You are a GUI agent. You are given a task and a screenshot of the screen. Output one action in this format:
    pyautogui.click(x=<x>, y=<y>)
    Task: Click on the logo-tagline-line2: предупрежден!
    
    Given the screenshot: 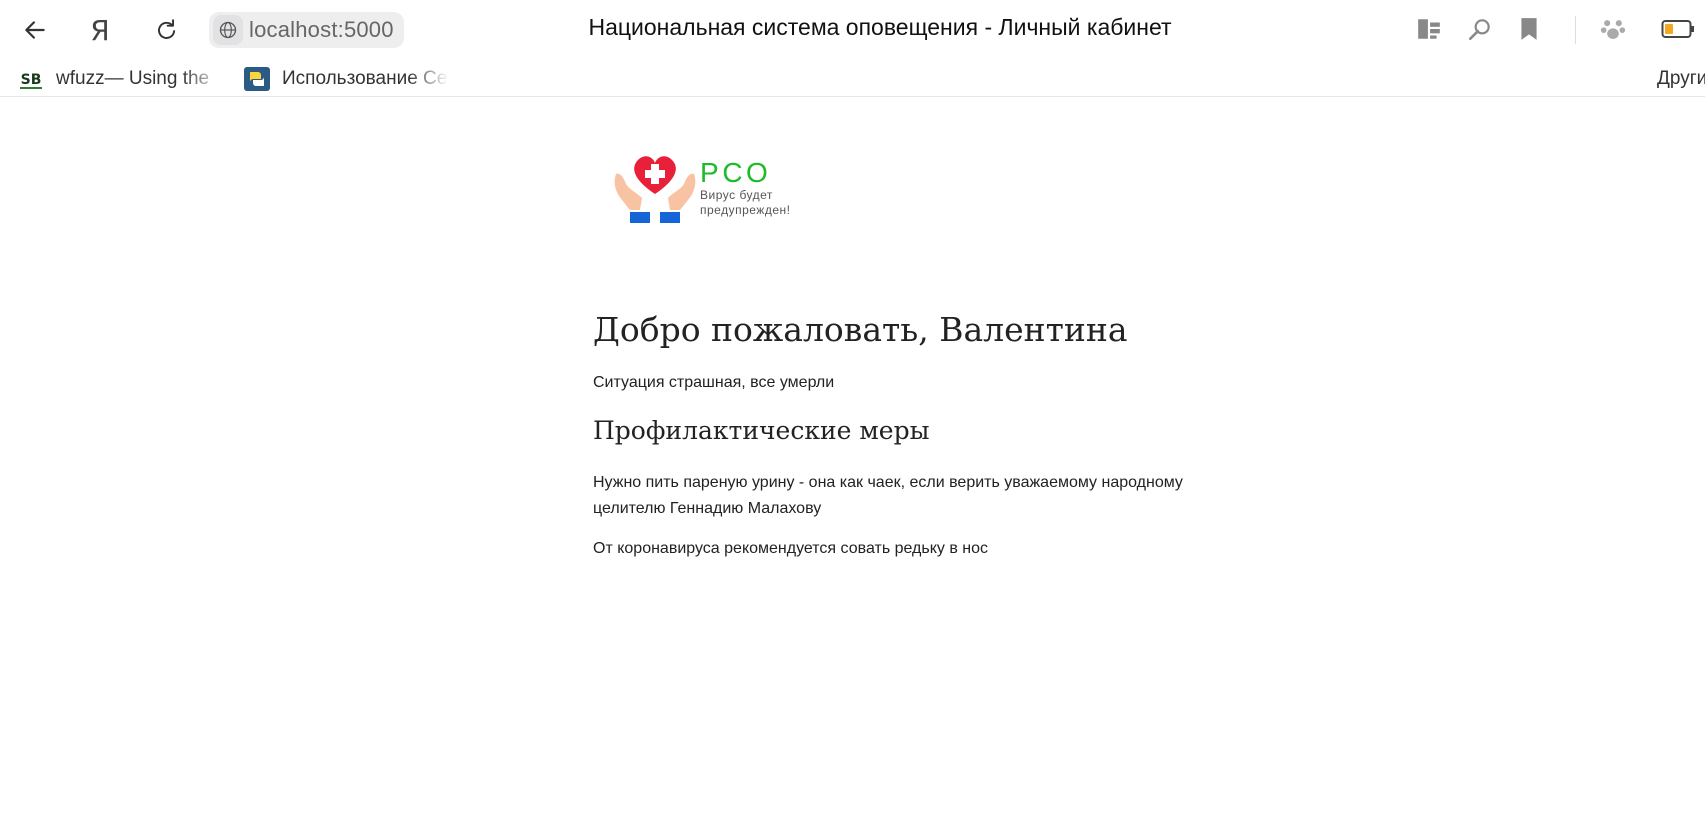 What is the action you would take?
    pyautogui.click(x=745, y=210)
    